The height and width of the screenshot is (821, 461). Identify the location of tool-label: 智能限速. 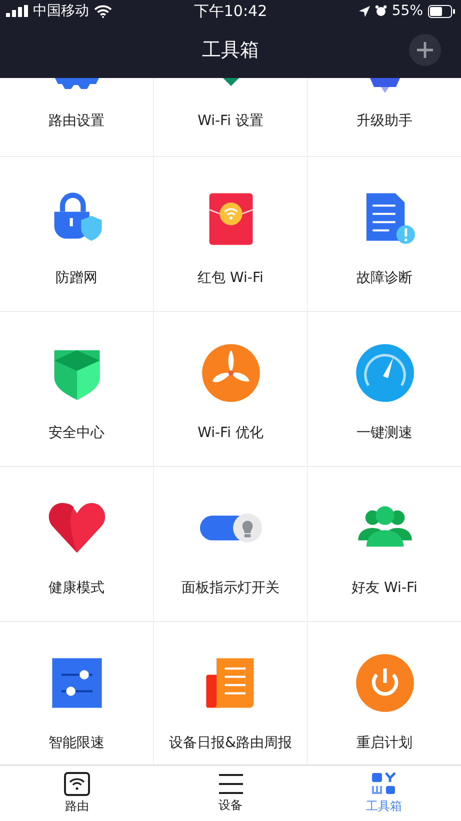
(76, 743).